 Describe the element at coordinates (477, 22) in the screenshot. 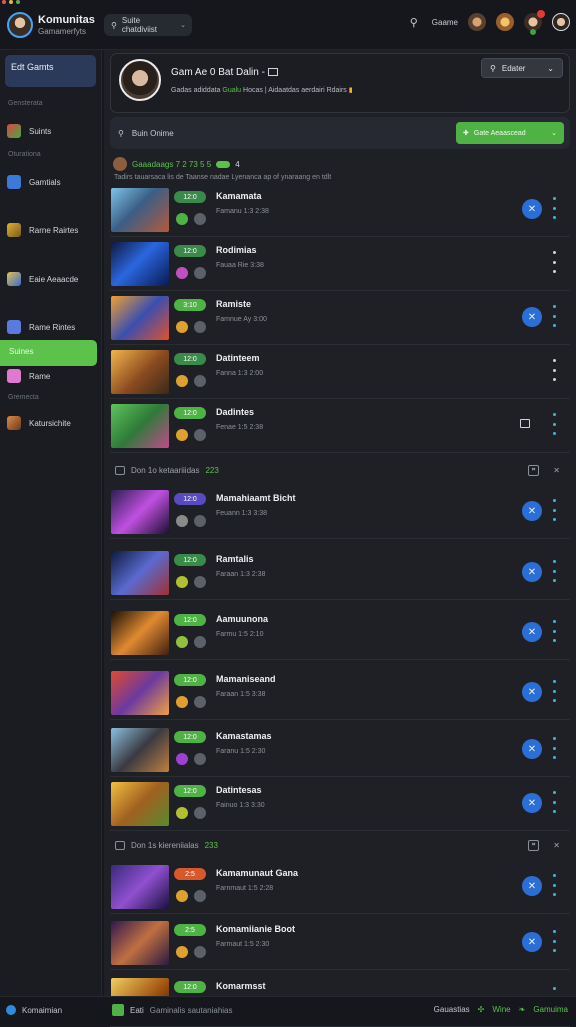

I see `friend-avatar-icon` at that location.